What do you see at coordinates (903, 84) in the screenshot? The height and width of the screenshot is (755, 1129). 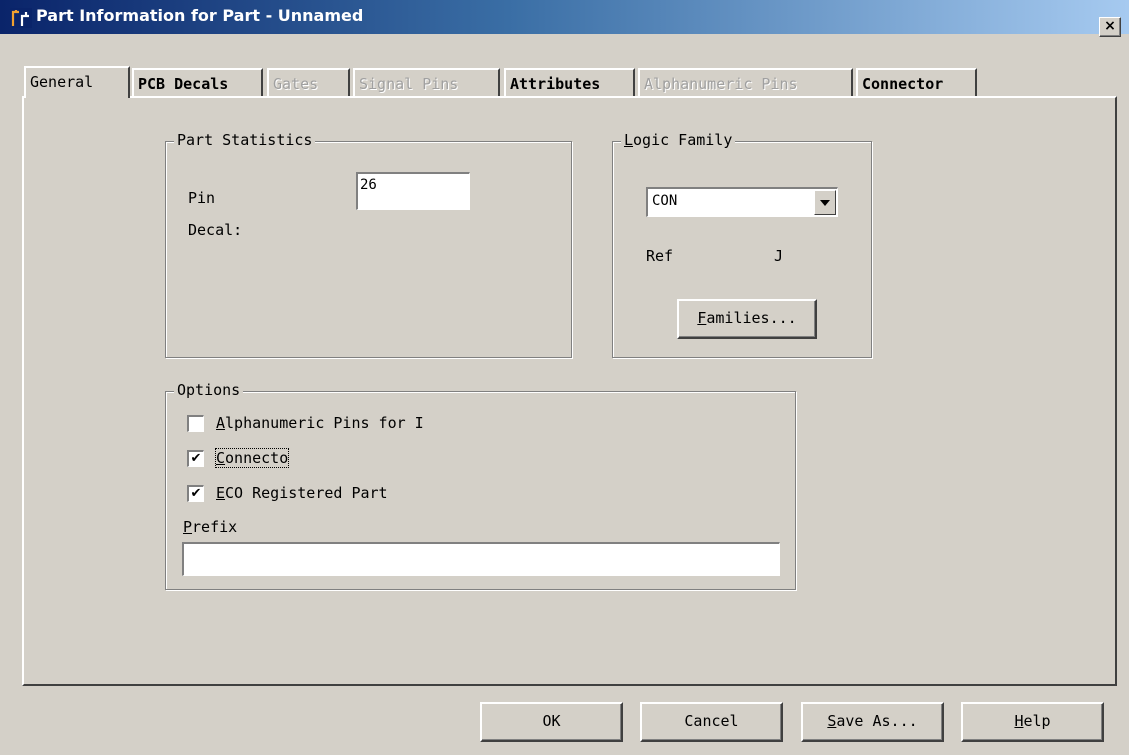 I see `tab-label: Connector` at bounding box center [903, 84].